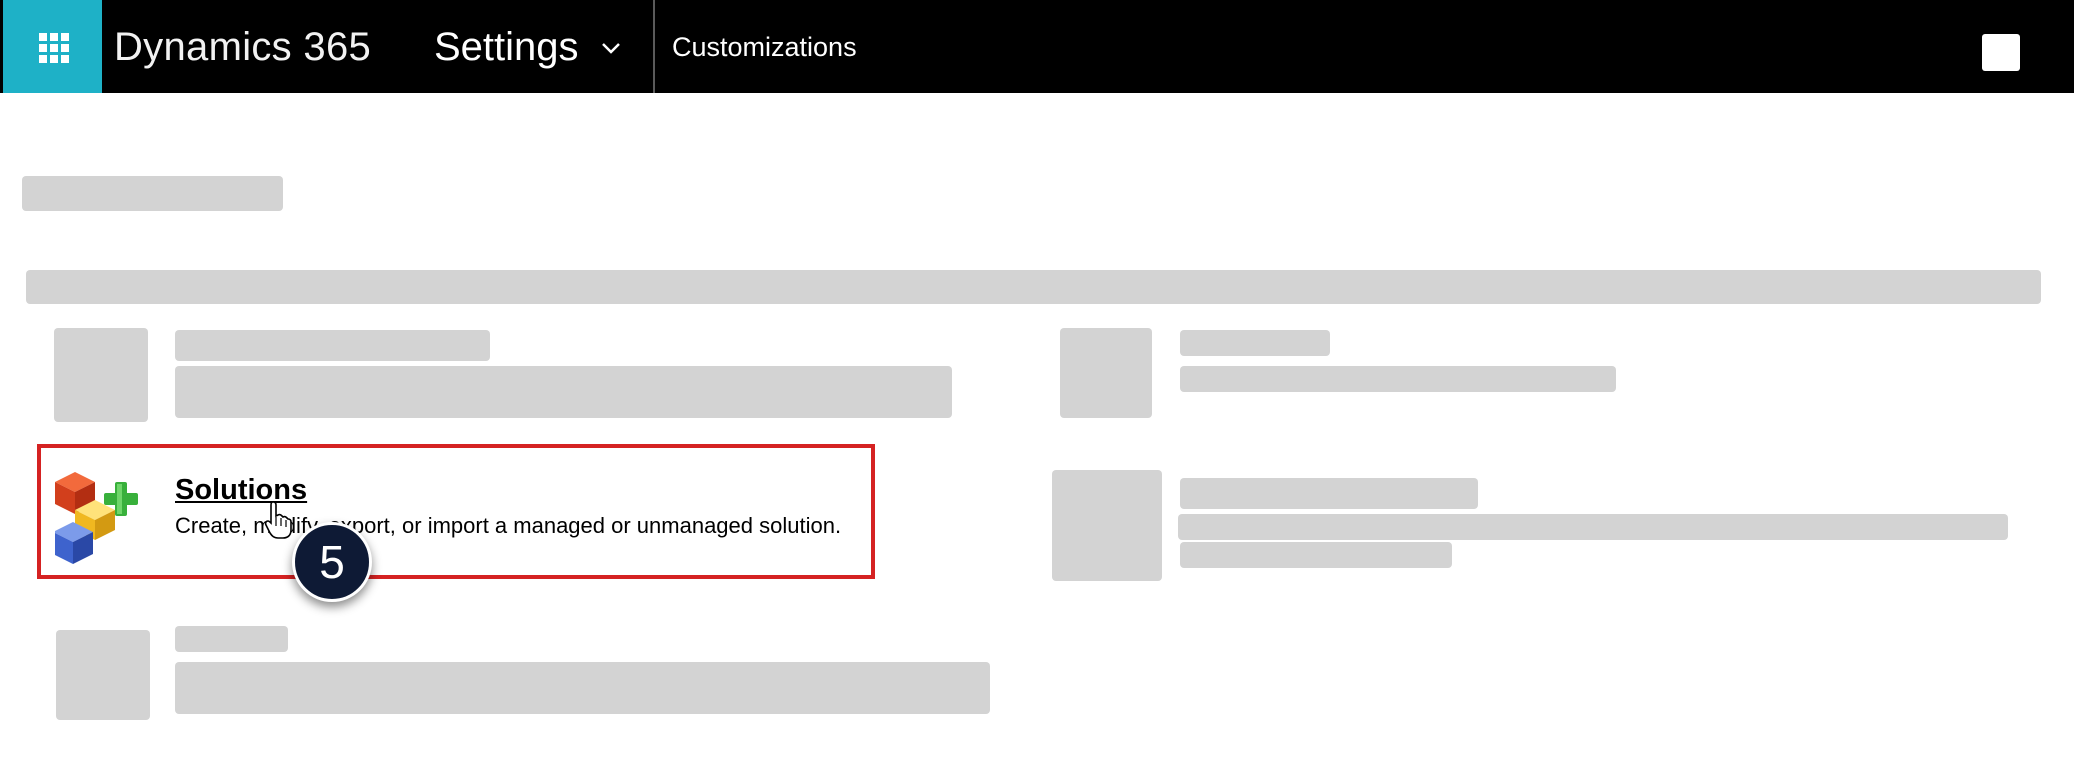  Describe the element at coordinates (2001, 52) in the screenshot. I see `user-tile` at that location.